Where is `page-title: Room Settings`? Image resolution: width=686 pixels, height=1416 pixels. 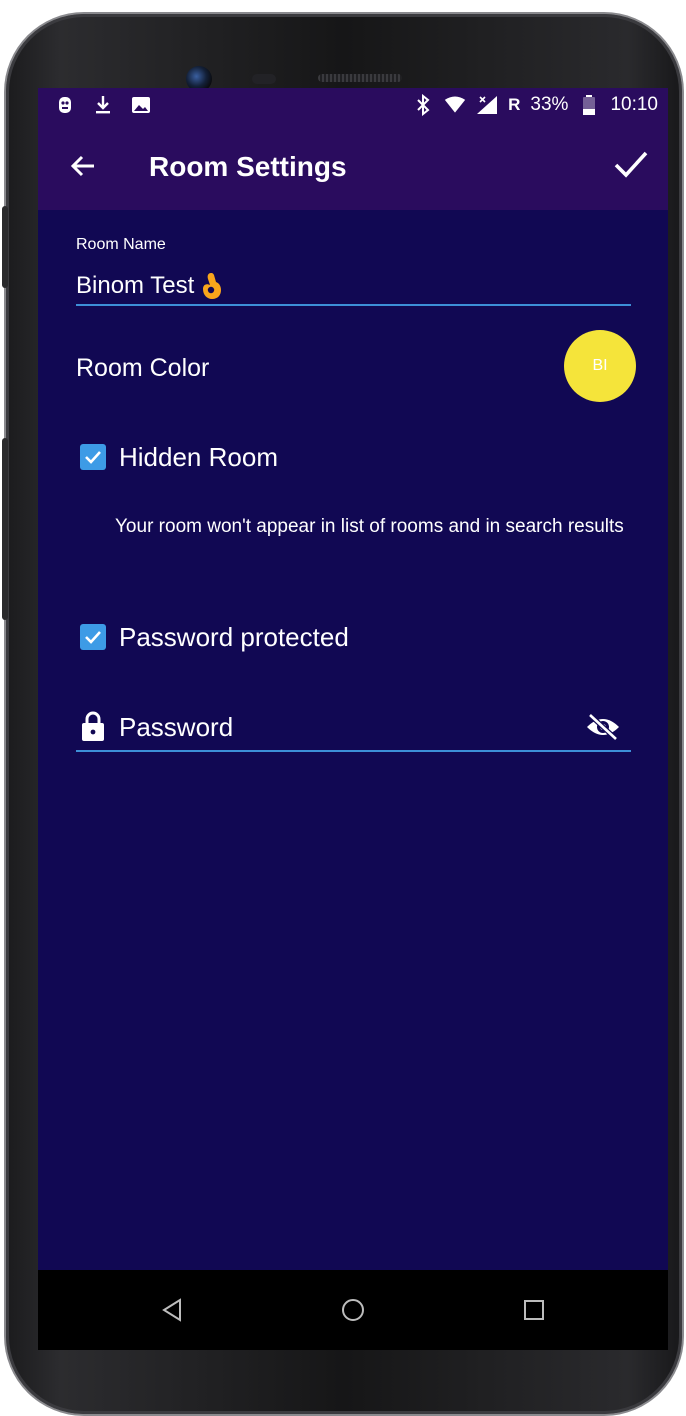
page-title: Room Settings is located at coordinates (248, 166).